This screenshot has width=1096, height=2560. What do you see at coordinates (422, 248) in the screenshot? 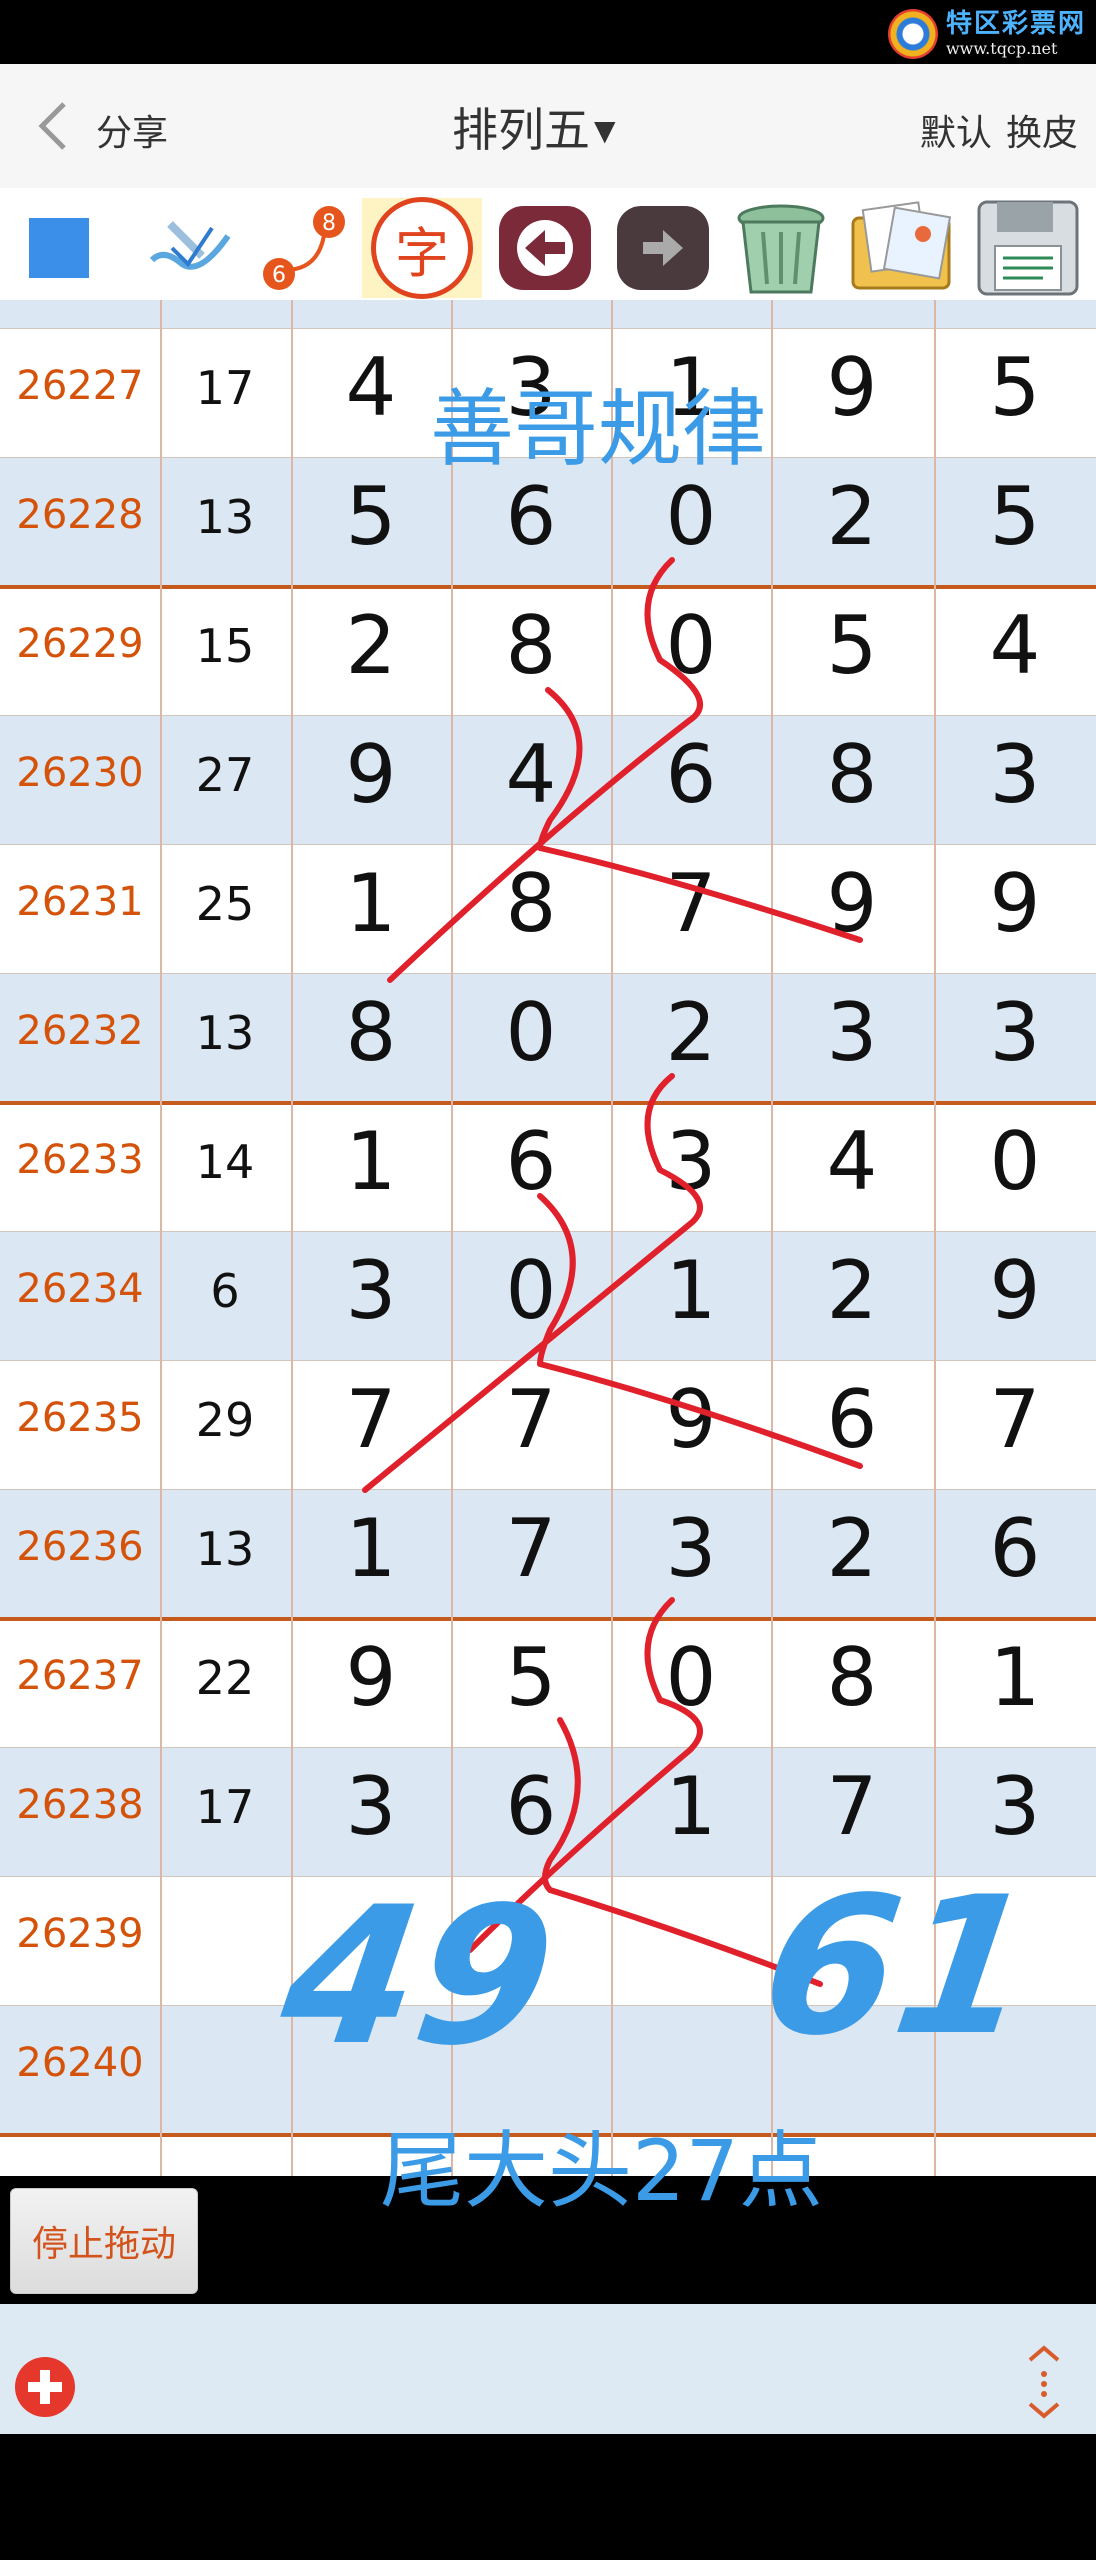
I see `character-icon: 字` at bounding box center [422, 248].